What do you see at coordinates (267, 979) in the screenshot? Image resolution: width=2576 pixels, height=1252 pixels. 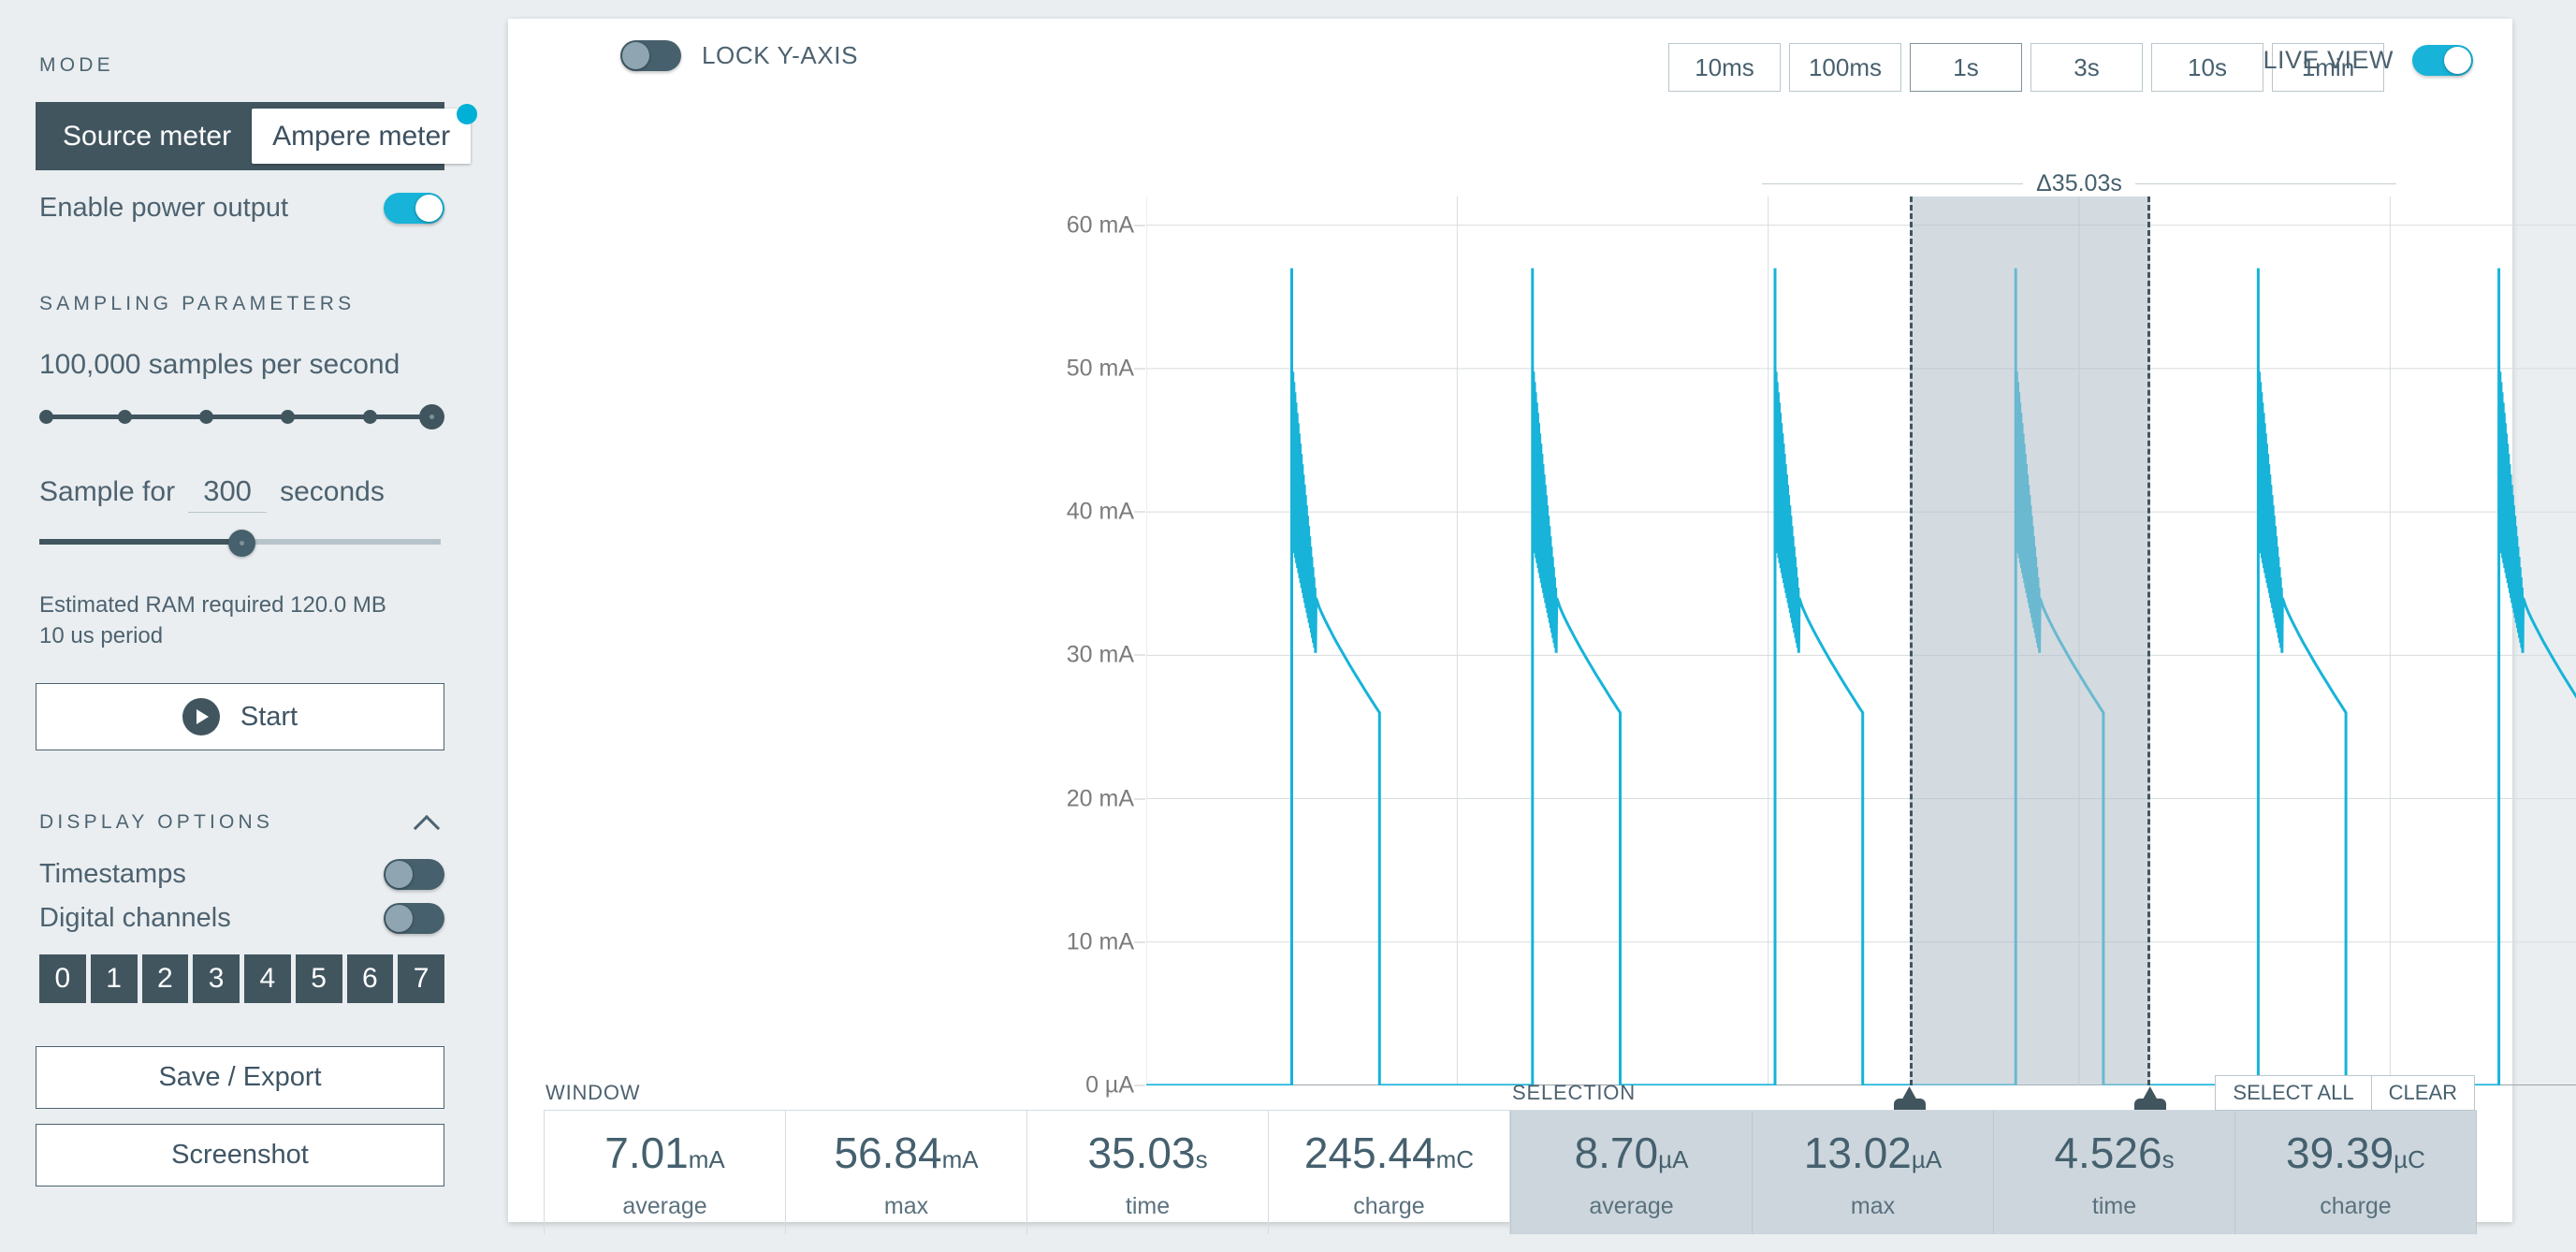 I see `digital-channel-4: 4` at bounding box center [267, 979].